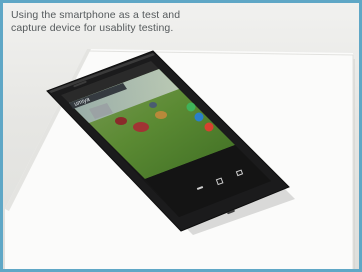  What do you see at coordinates (191, 107) in the screenshot?
I see `green-phone-icon` at bounding box center [191, 107].